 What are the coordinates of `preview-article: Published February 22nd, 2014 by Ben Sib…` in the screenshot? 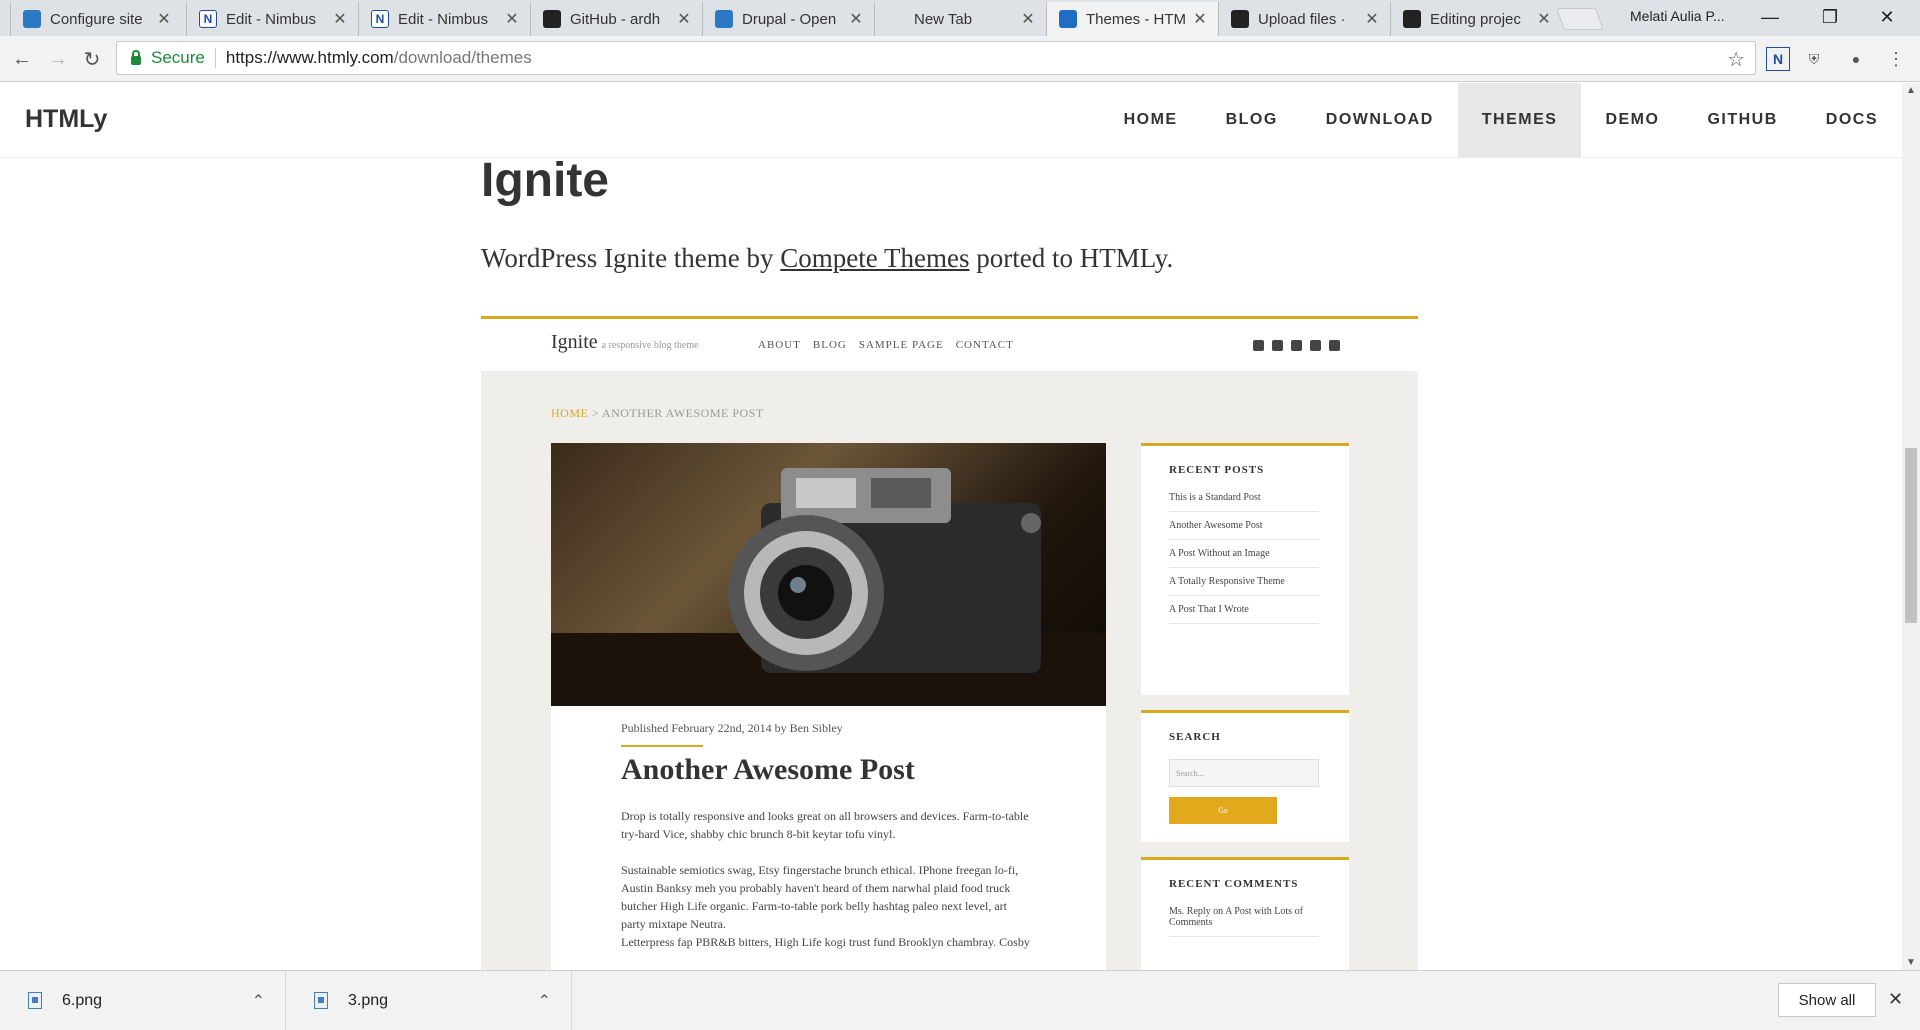 It's located at (828, 706).